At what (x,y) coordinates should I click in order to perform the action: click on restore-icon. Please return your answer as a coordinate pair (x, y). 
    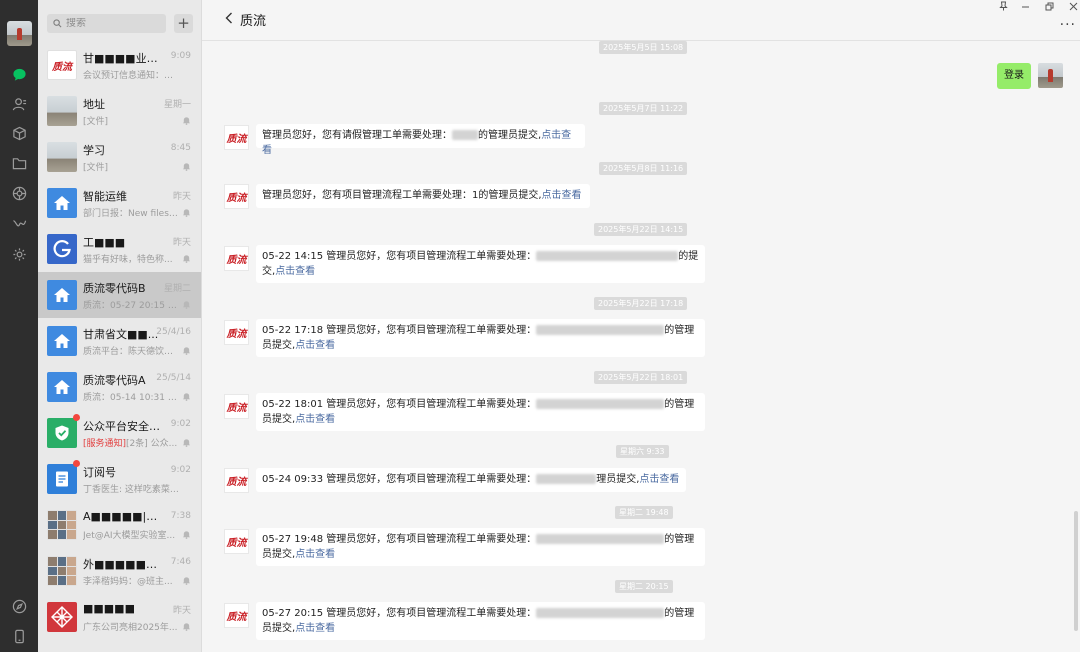
    Looking at the image, I should click on (1049, 6).